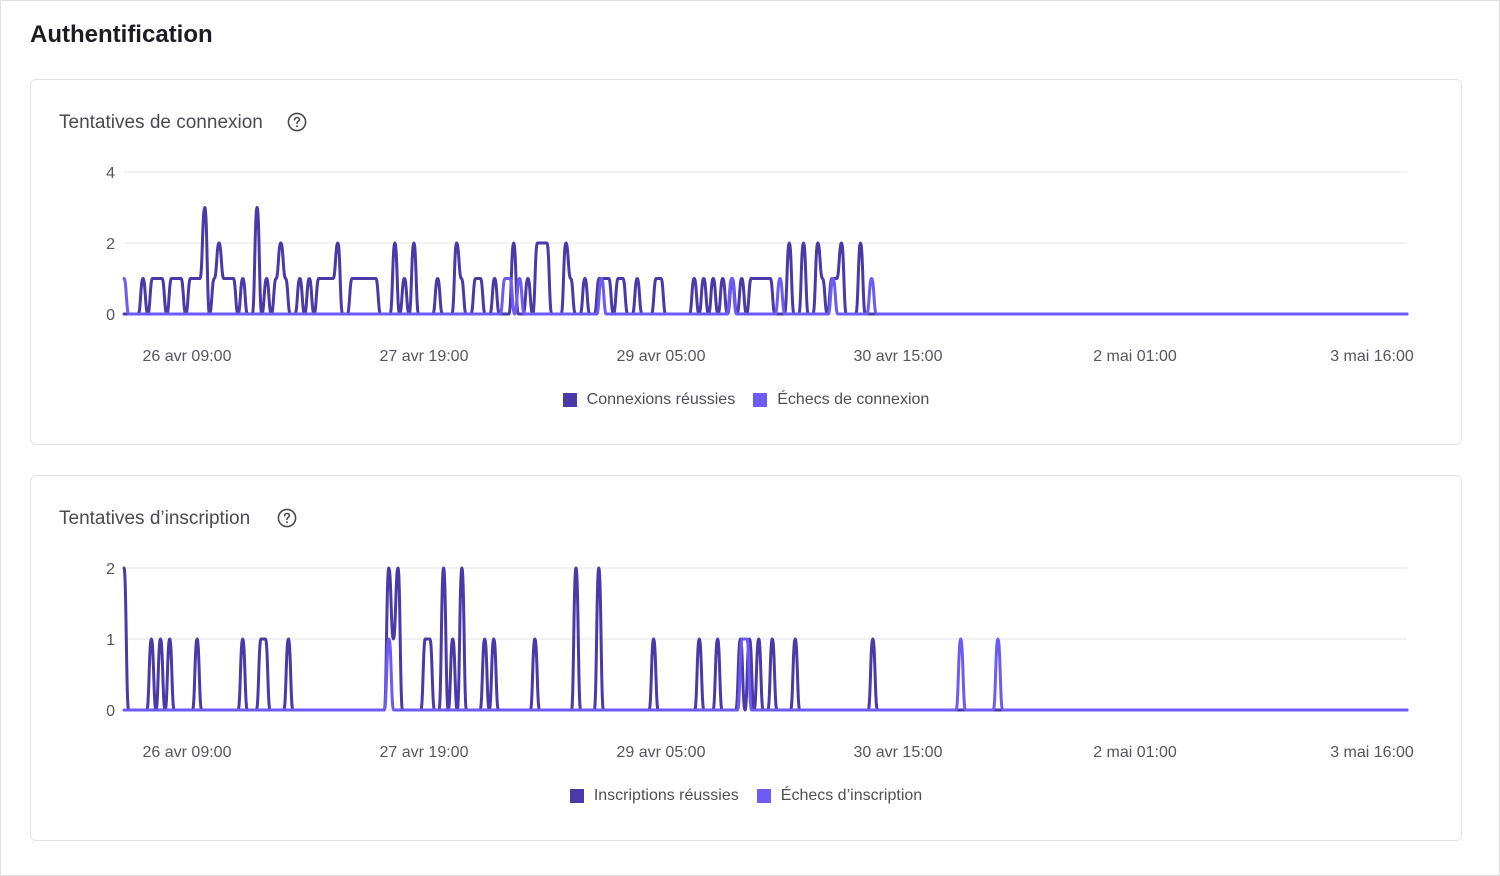 The width and height of the screenshot is (1500, 876). What do you see at coordinates (851, 795) in the screenshot?
I see `legend-label: Échecs d’inscription` at bounding box center [851, 795].